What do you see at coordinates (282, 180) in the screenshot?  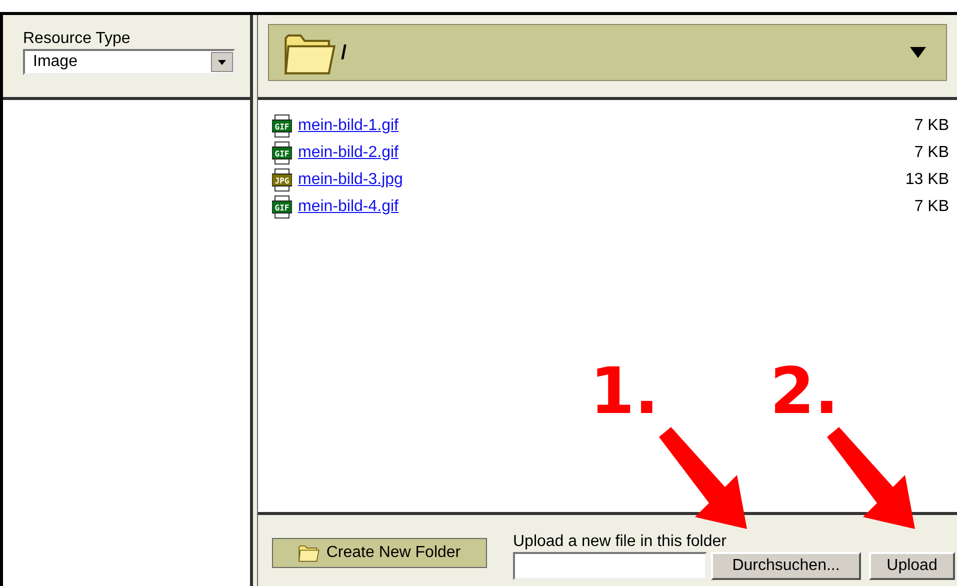 I see `image-file-icon: JPG` at bounding box center [282, 180].